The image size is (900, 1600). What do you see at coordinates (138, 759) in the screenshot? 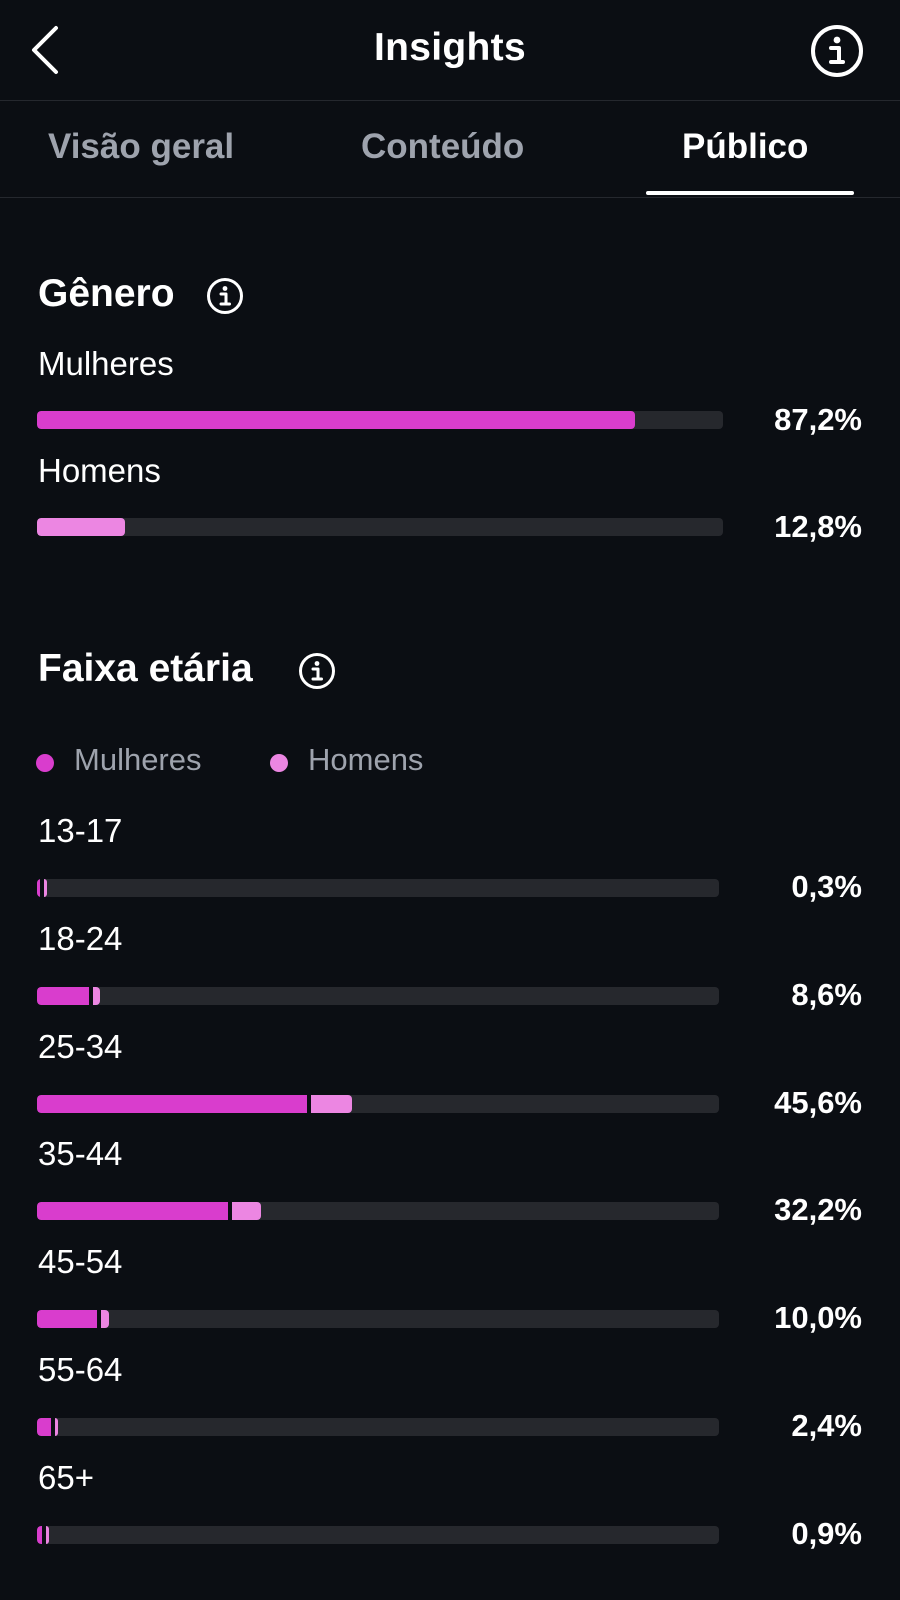
I see `legend-label-women: Mulheres` at bounding box center [138, 759].